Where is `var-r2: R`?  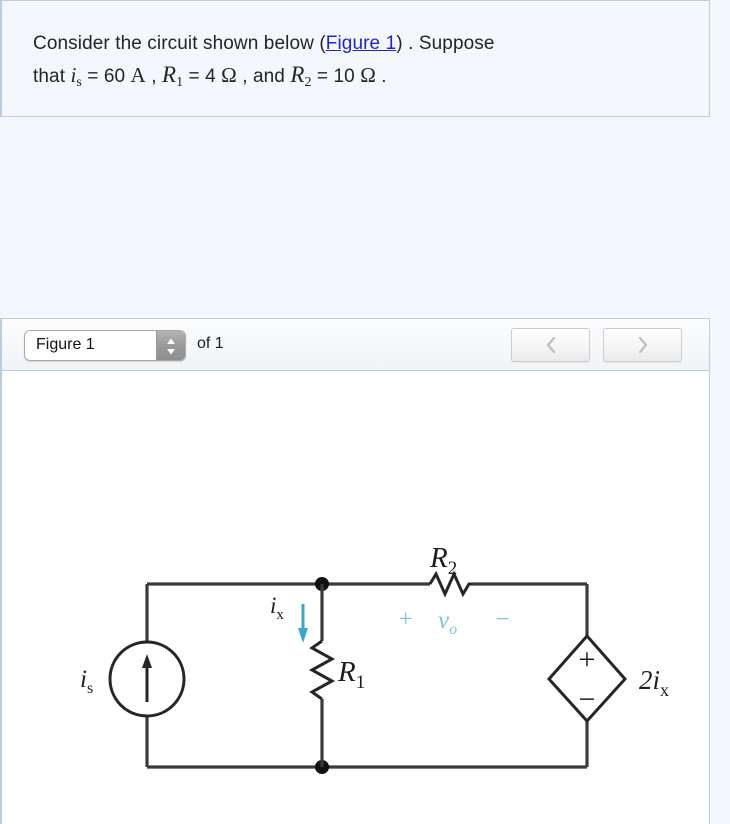 var-r2: R is located at coordinates (297, 74).